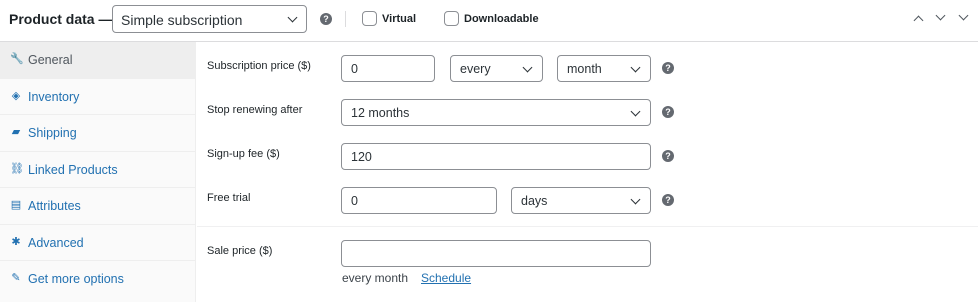  I want to click on gear-icon: ✱, so click(16, 241).